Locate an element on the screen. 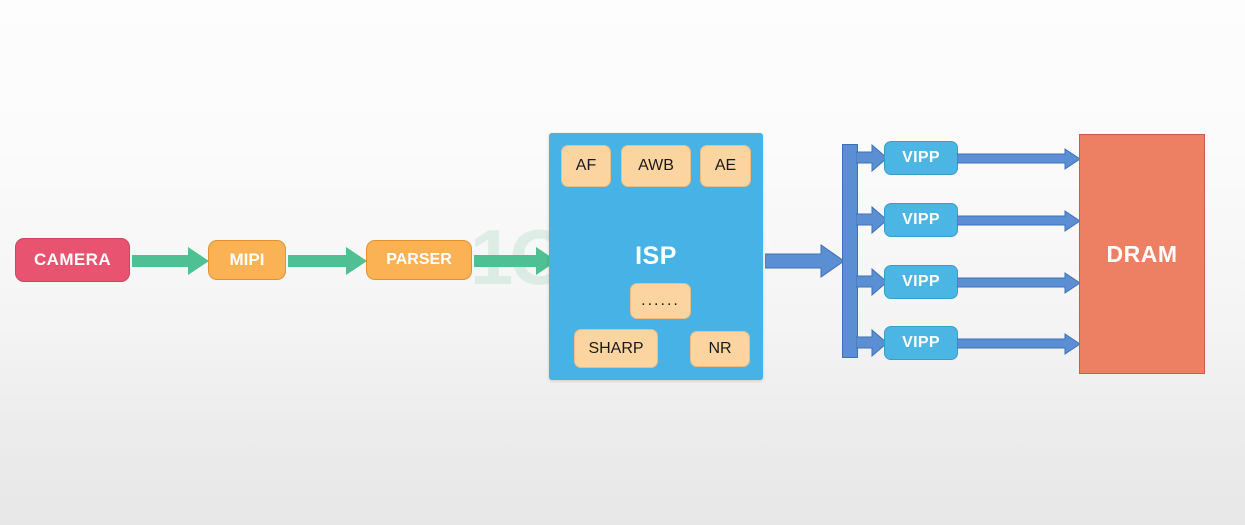 The height and width of the screenshot is (525, 1245). arrow-mipi-to-parser is located at coordinates (327, 261).